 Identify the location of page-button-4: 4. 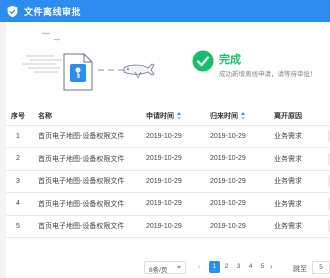
(250, 267).